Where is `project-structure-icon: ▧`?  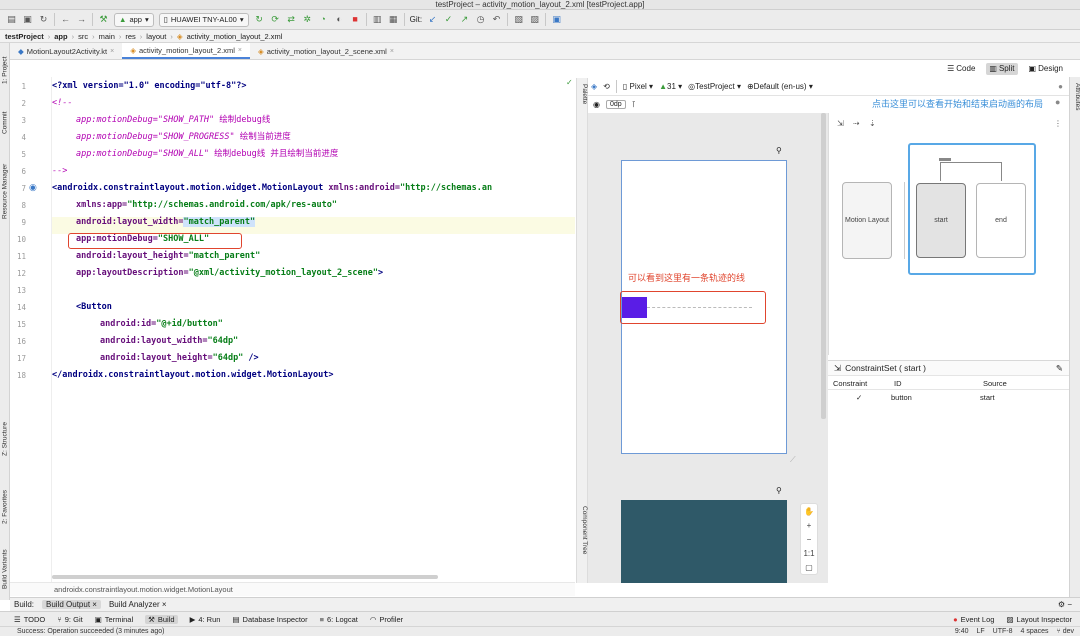 project-structure-icon: ▧ is located at coordinates (518, 19).